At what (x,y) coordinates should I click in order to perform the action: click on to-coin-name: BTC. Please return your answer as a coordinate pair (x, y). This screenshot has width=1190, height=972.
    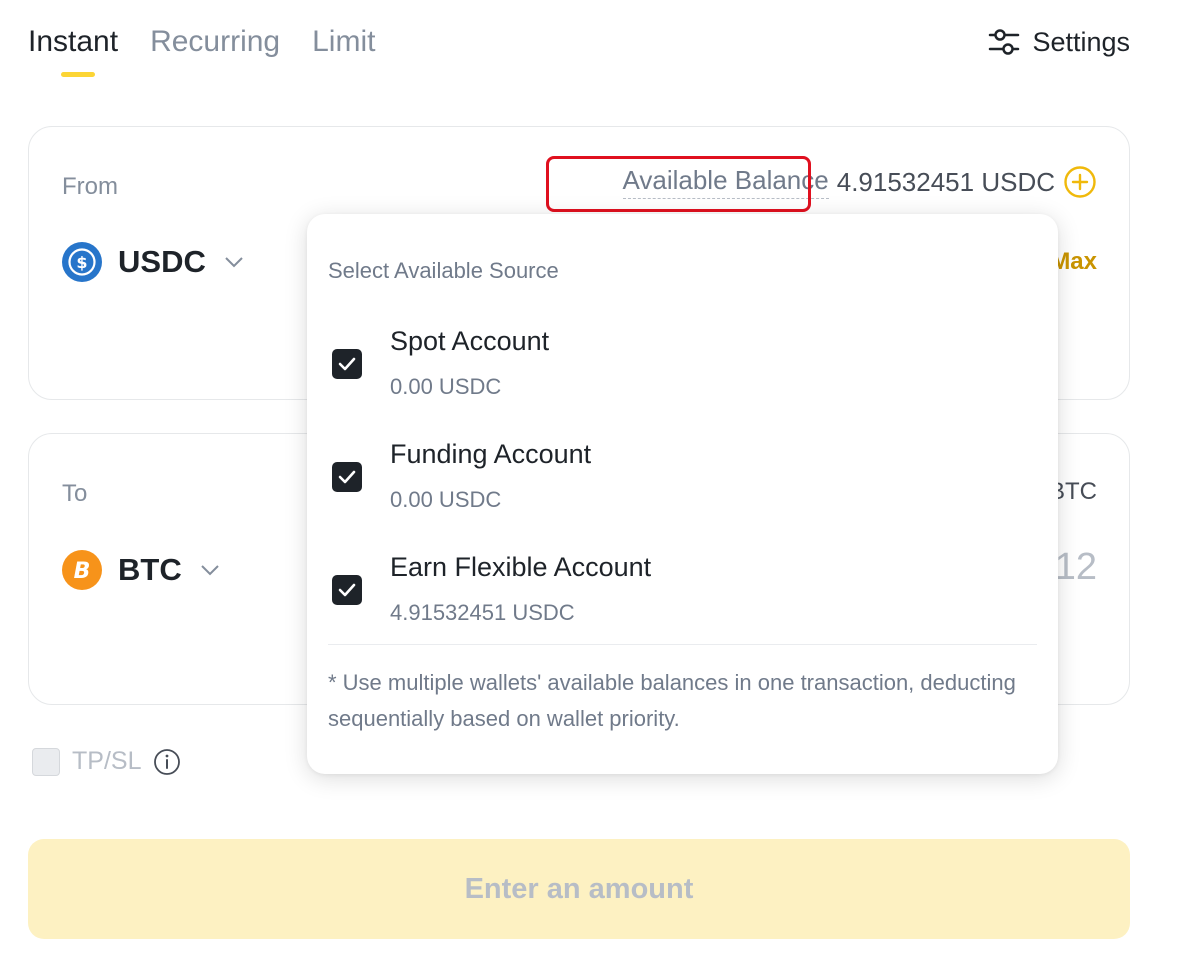
    Looking at the image, I should click on (150, 569).